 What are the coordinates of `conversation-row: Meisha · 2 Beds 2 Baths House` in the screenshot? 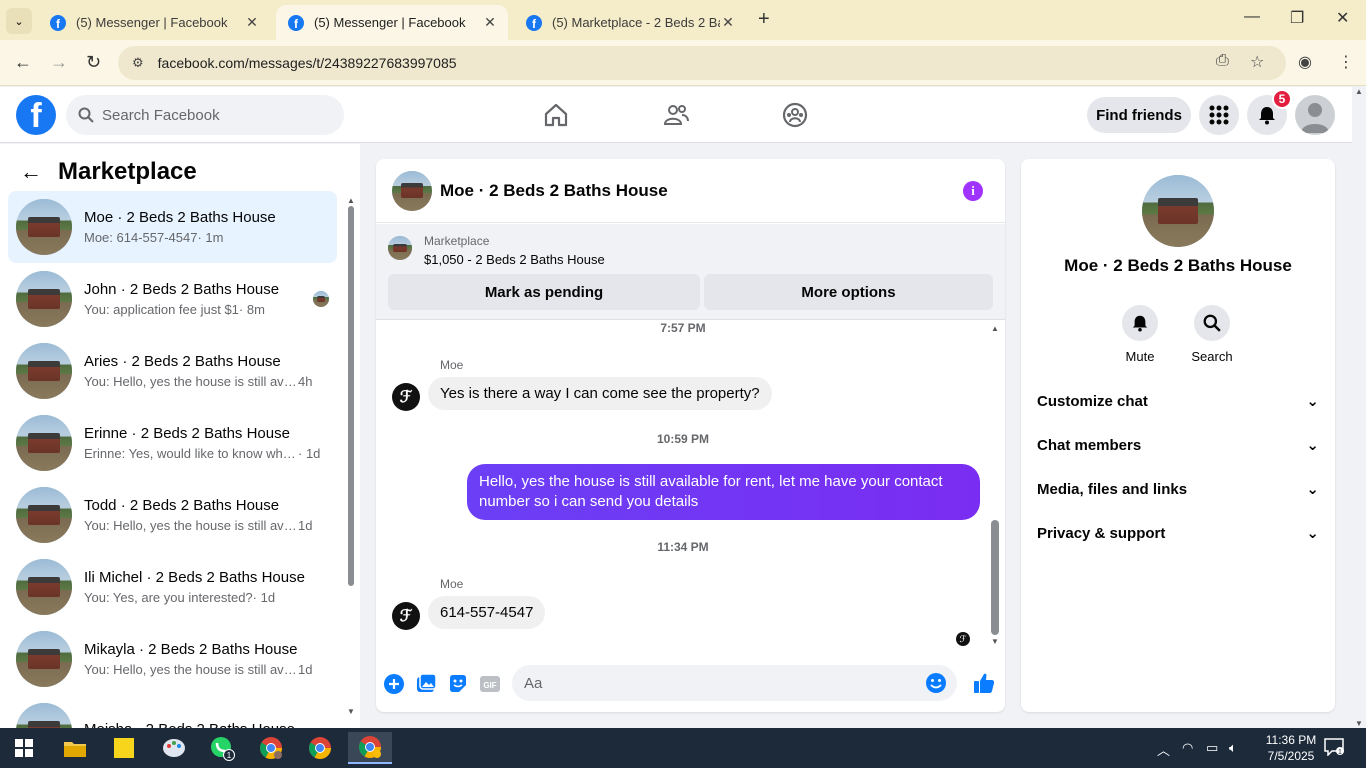 It's located at (172, 711).